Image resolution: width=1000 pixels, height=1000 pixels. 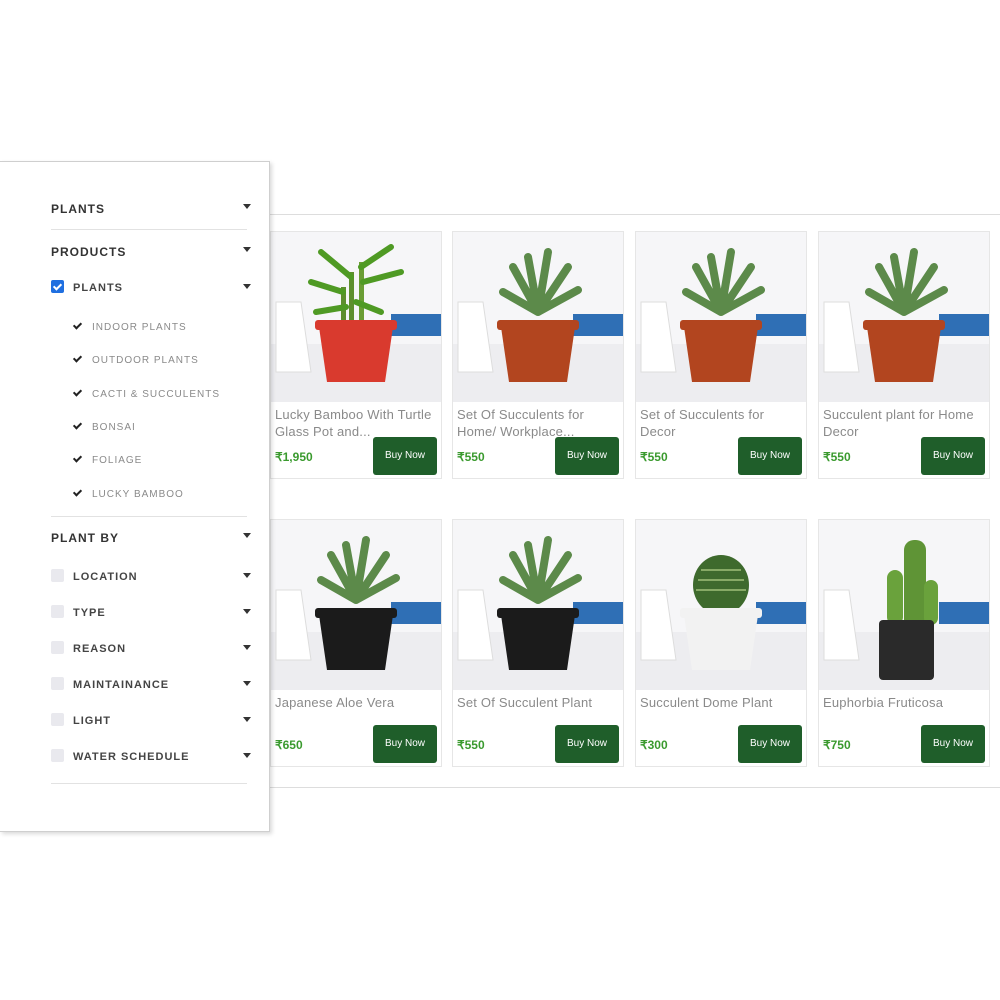 I want to click on plant-by-label: MAINTAINANCE, so click(x=121, y=685).